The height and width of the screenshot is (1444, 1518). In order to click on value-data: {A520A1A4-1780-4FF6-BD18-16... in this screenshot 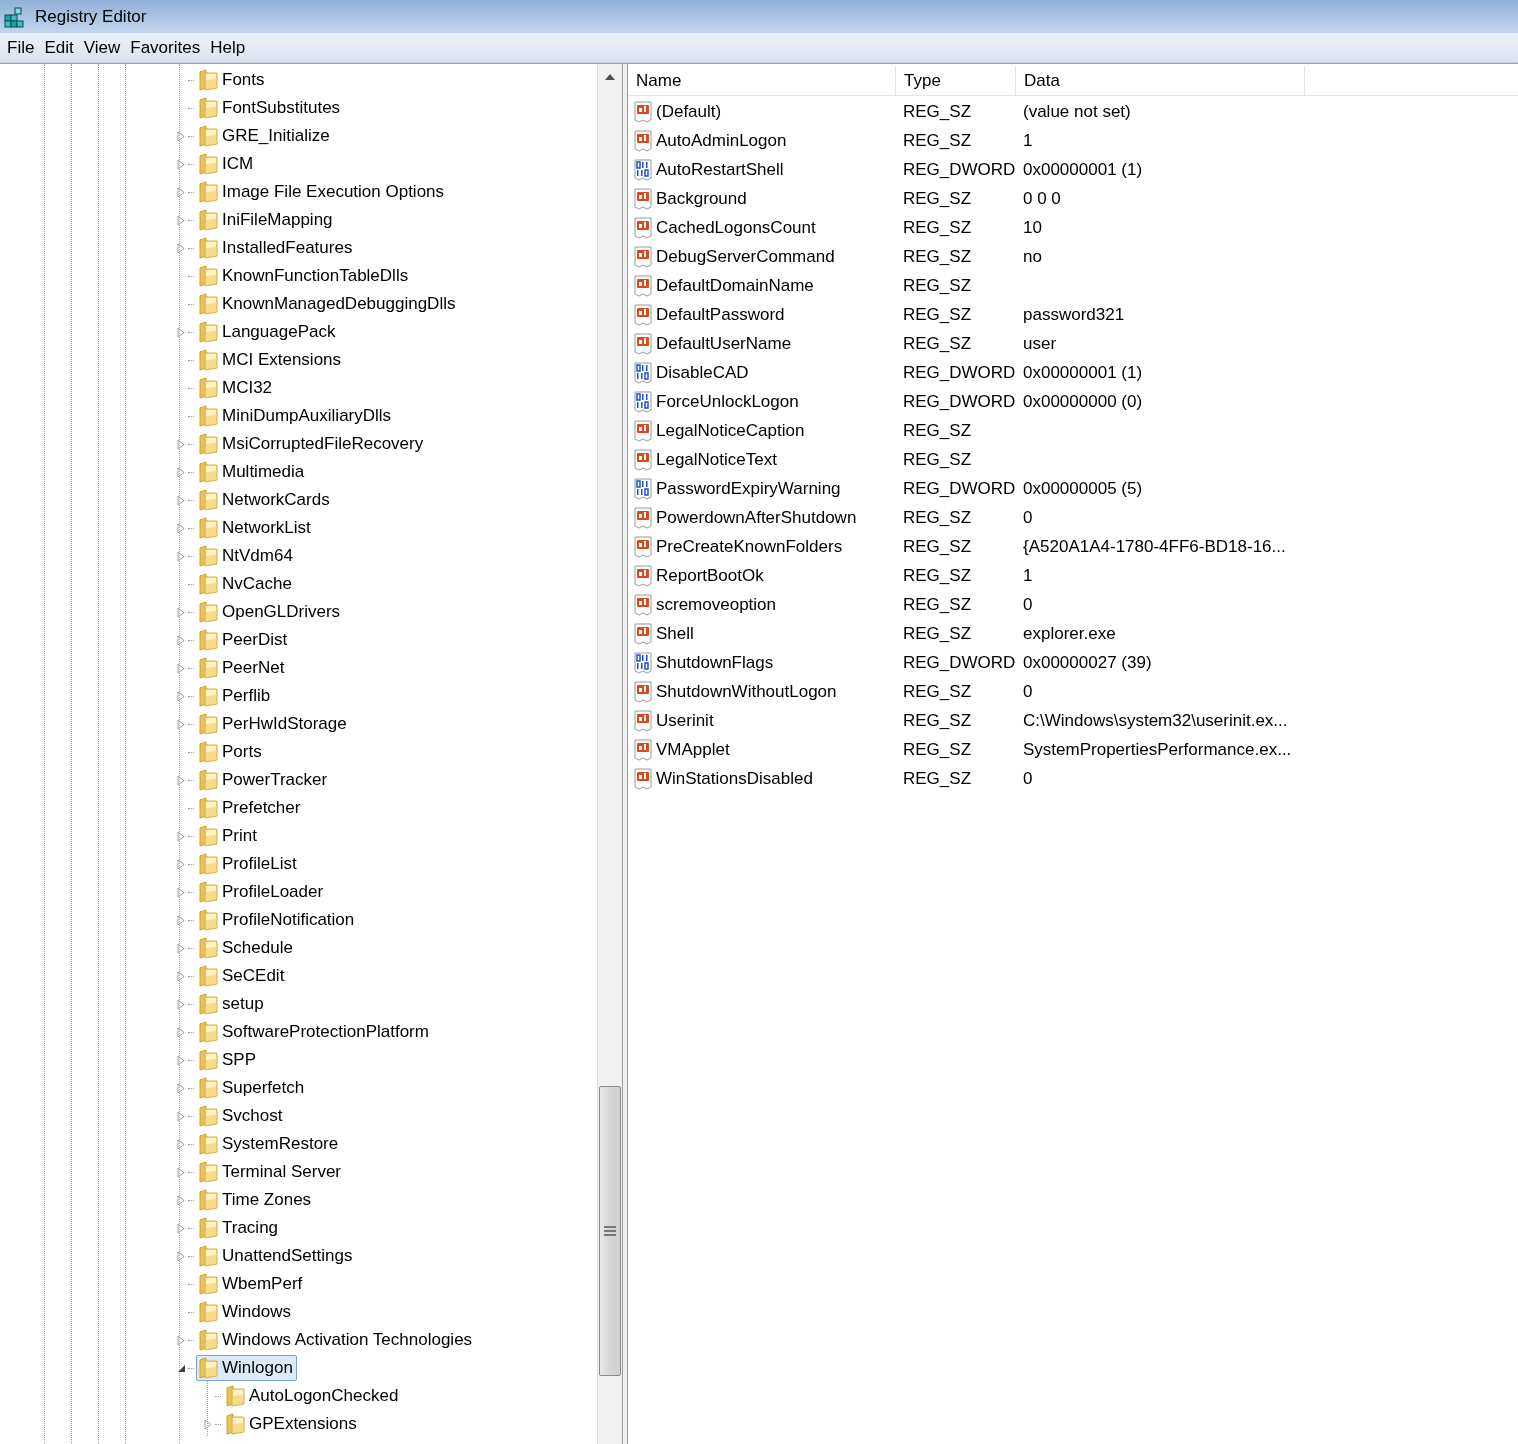, I will do `click(1154, 546)`.